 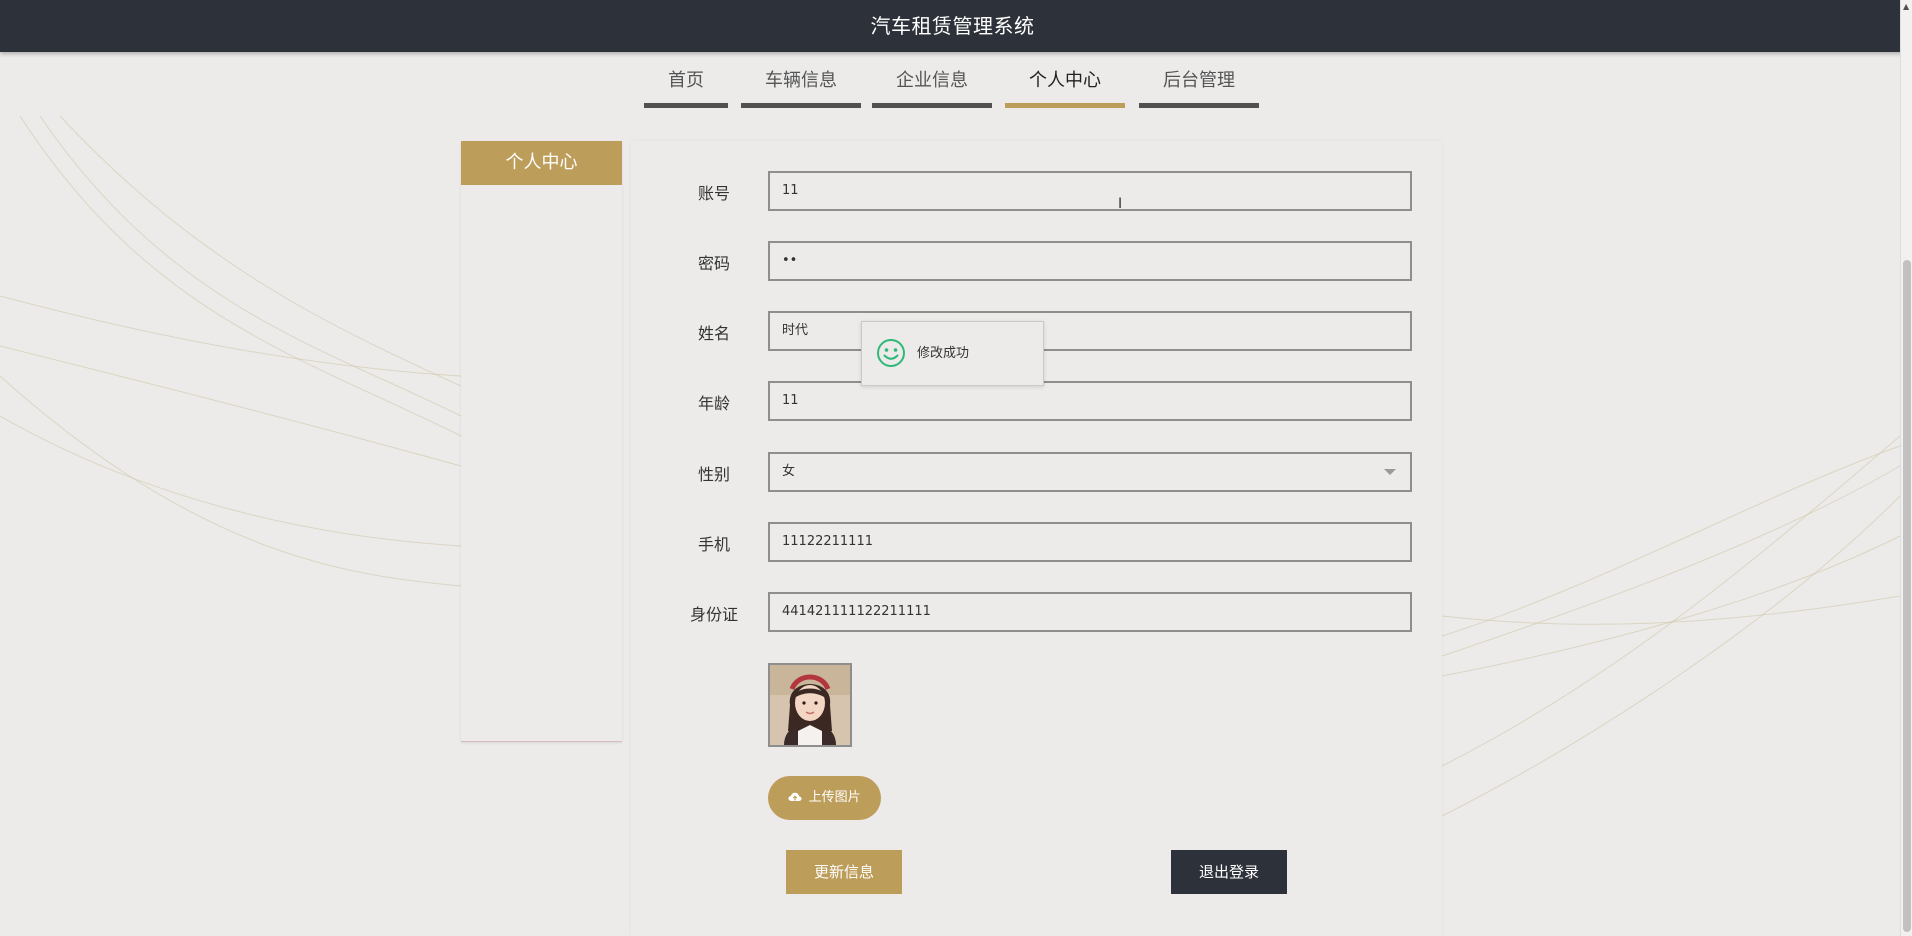 I want to click on id-card-value: 441421111122211111, so click(x=856, y=611).